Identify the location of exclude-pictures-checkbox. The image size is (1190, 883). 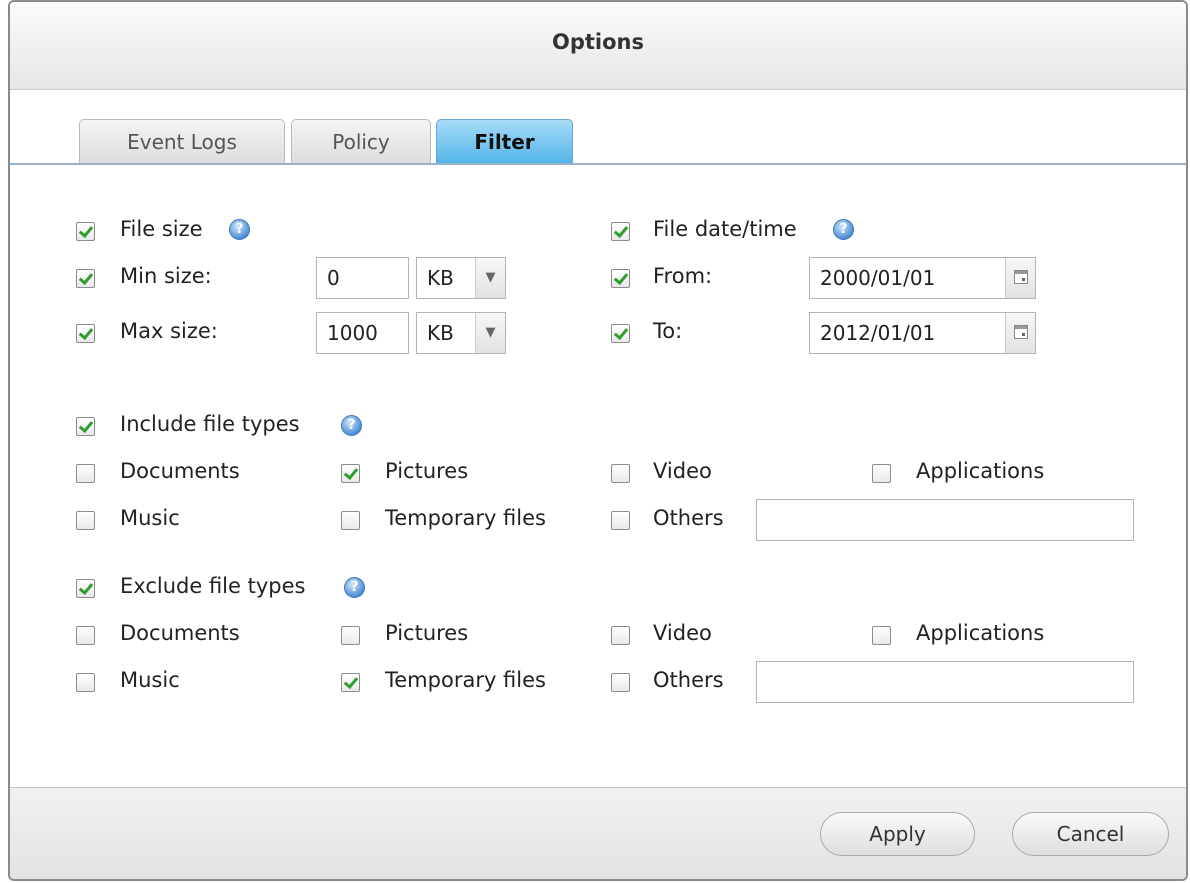
(350, 635).